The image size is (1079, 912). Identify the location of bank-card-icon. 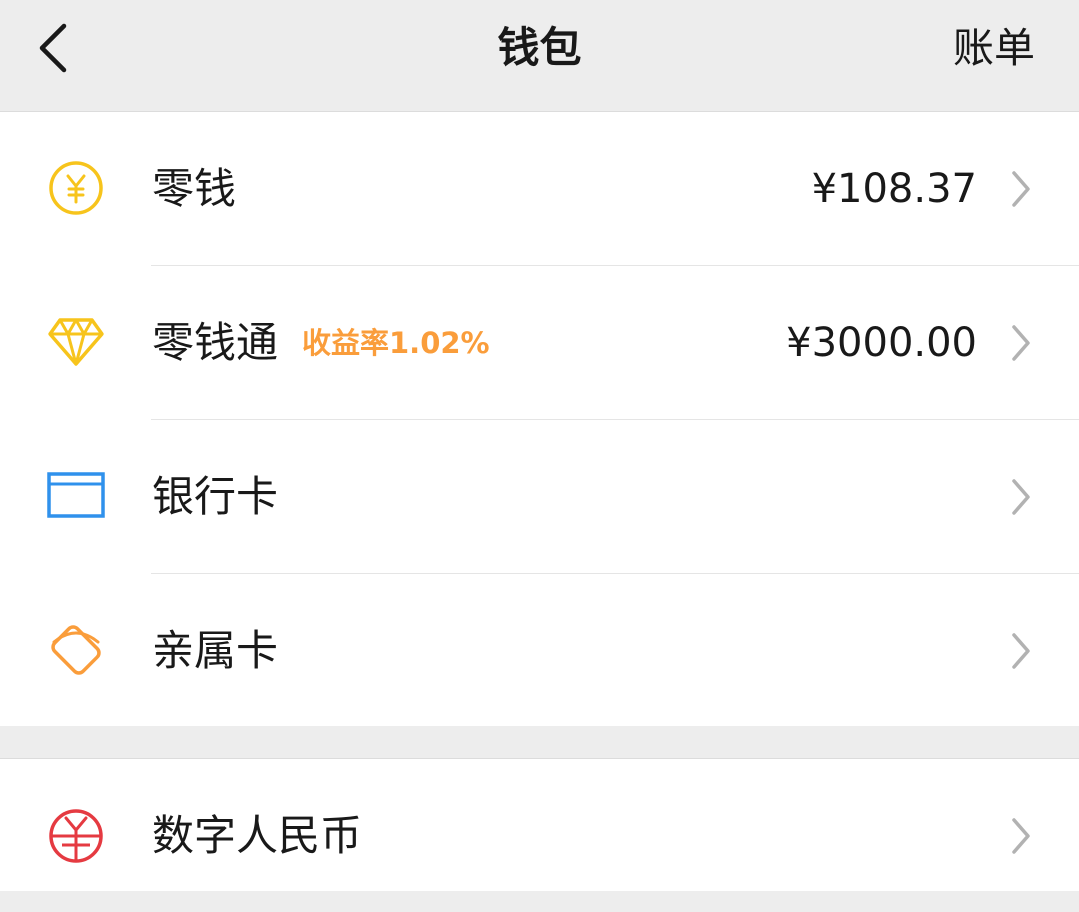
(76, 495).